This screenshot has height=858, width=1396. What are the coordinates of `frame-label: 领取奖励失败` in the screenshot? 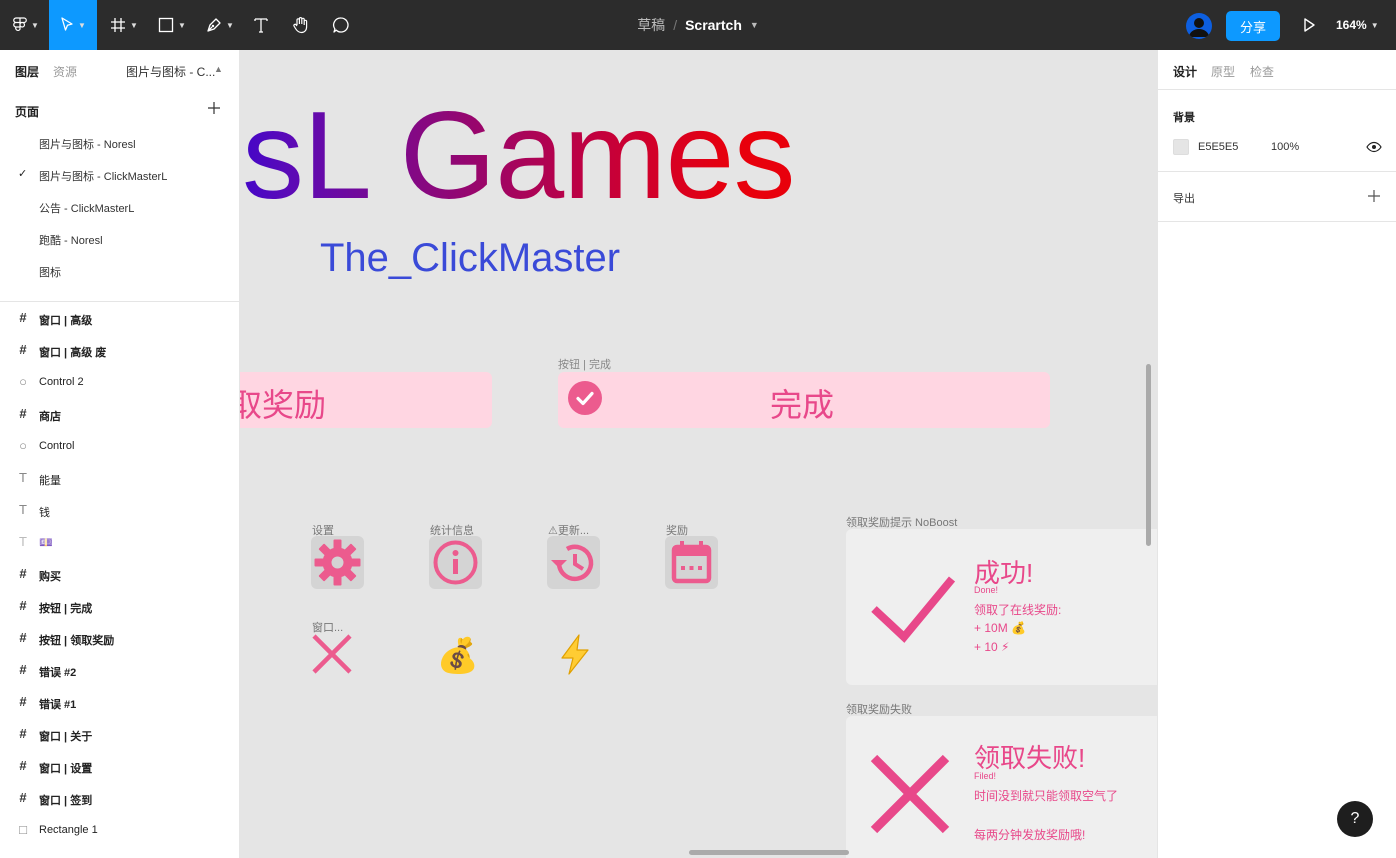 It's located at (879, 709).